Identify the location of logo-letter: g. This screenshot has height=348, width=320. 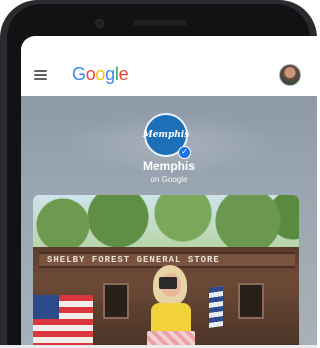
(110, 74).